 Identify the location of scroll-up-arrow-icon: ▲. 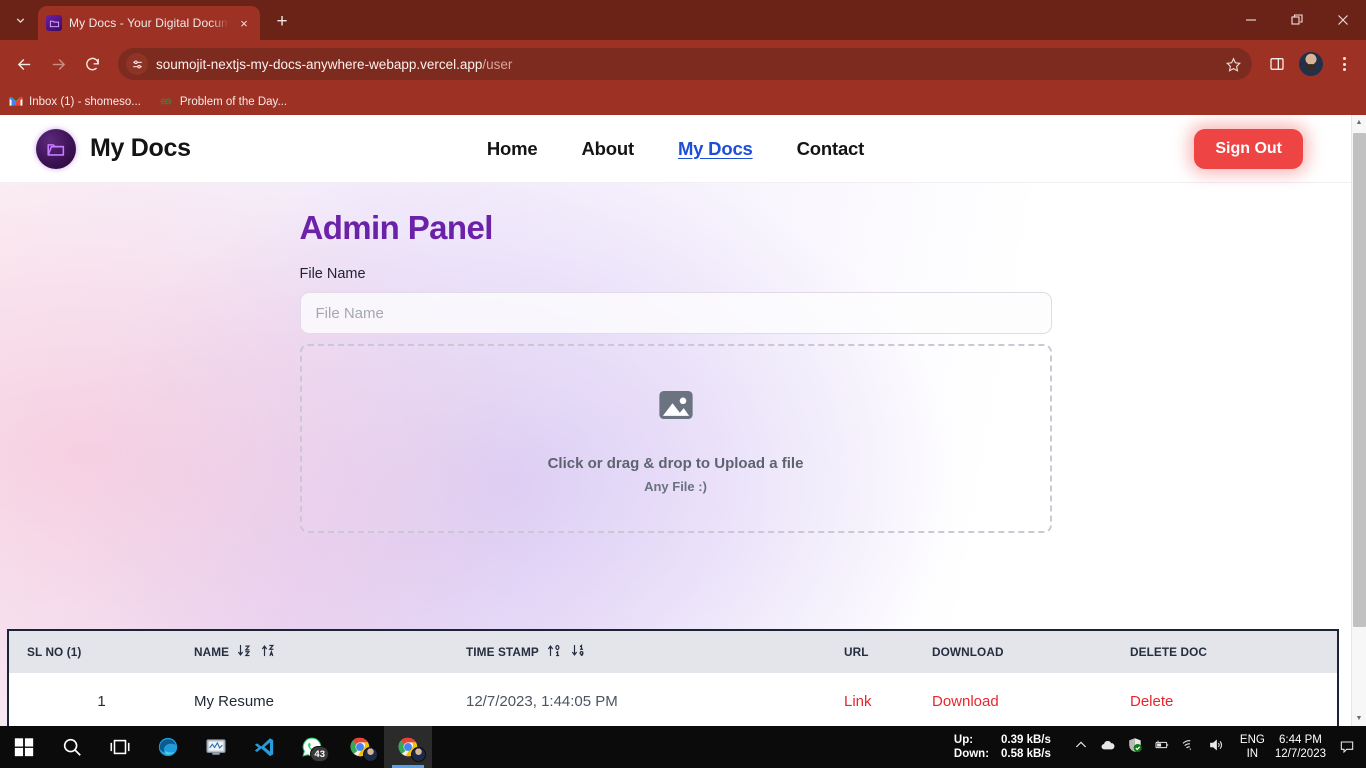
(1359, 122).